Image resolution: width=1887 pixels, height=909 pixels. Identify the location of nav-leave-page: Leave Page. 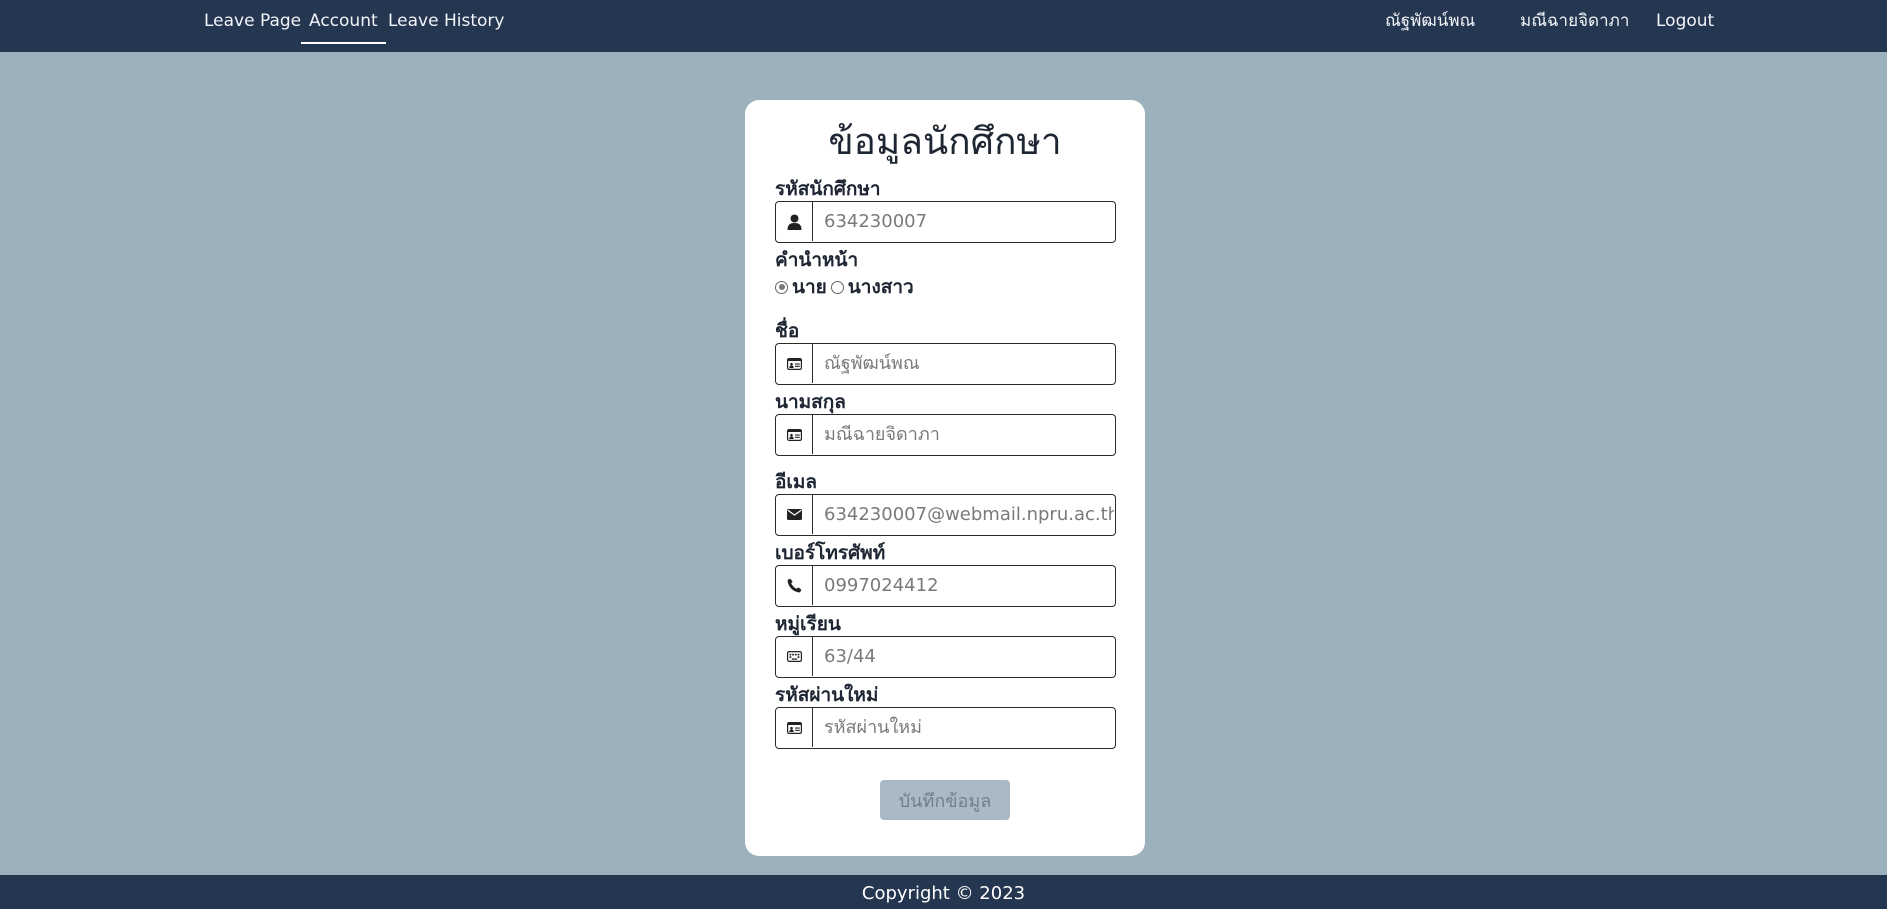
(252, 22).